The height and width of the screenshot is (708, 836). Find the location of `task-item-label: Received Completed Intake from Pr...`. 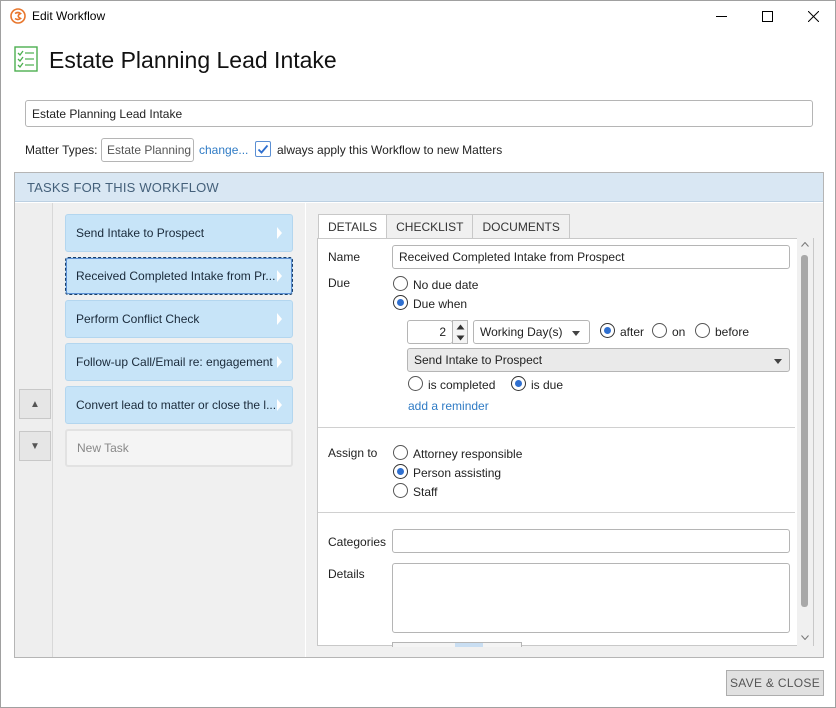

task-item-label: Received Completed Intake from Pr... is located at coordinates (176, 276).